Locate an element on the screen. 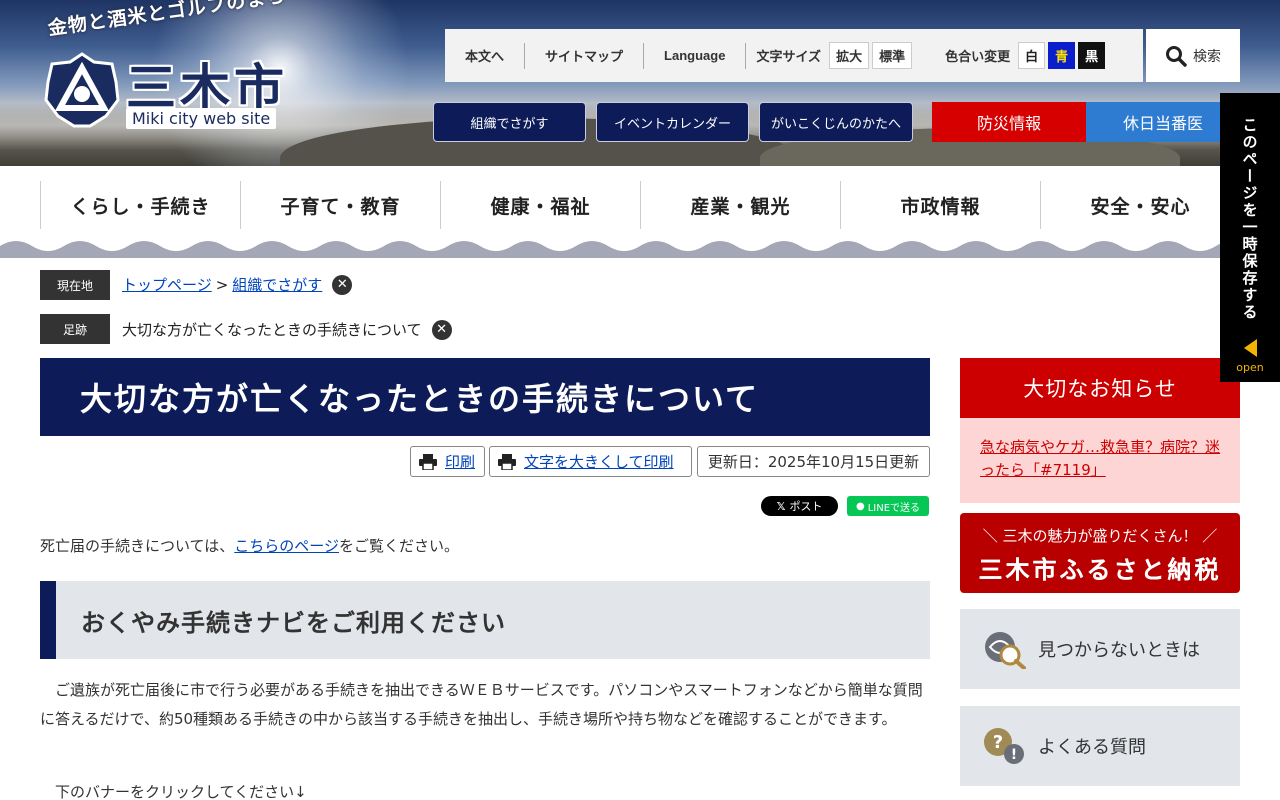 The width and height of the screenshot is (1280, 800). save-page-tab: このページを一時保存する open is located at coordinates (1250, 237).